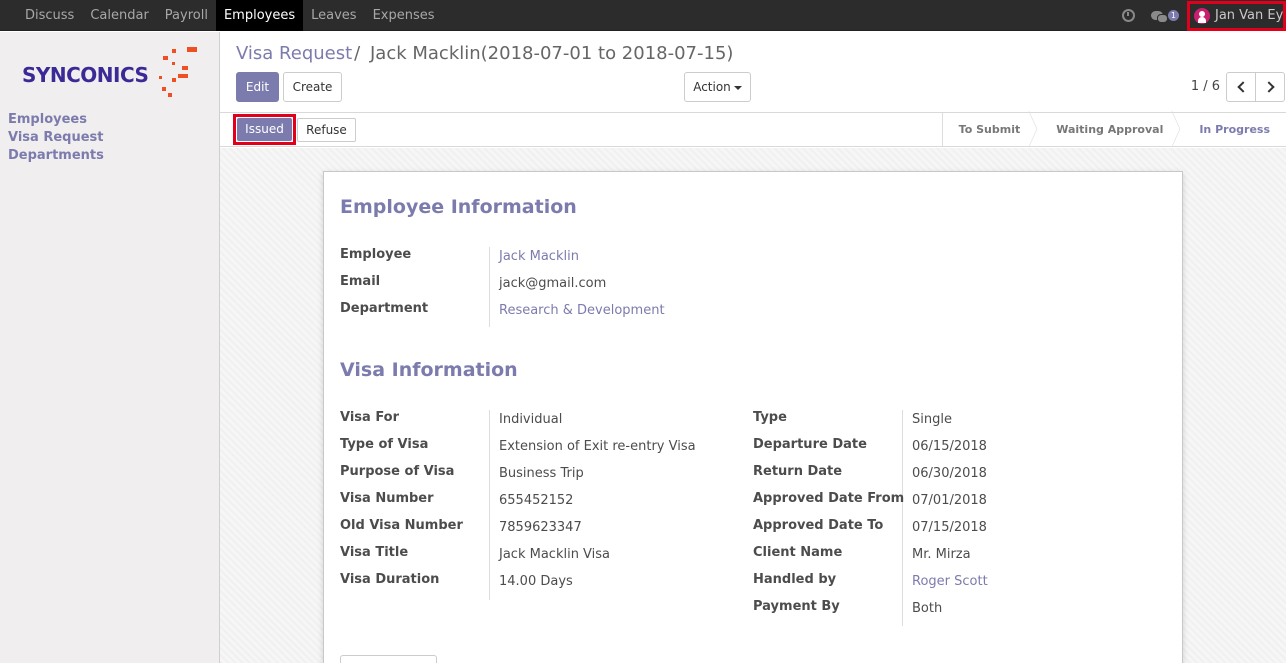 The width and height of the screenshot is (1286, 663). What do you see at coordinates (387, 498) in the screenshot?
I see `visa-number-label: Visa Number` at bounding box center [387, 498].